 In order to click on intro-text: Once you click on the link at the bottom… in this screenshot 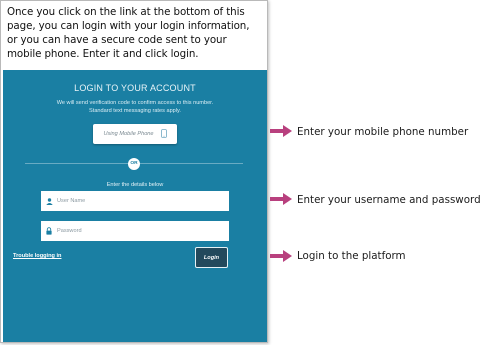, I will do `click(136, 33)`.